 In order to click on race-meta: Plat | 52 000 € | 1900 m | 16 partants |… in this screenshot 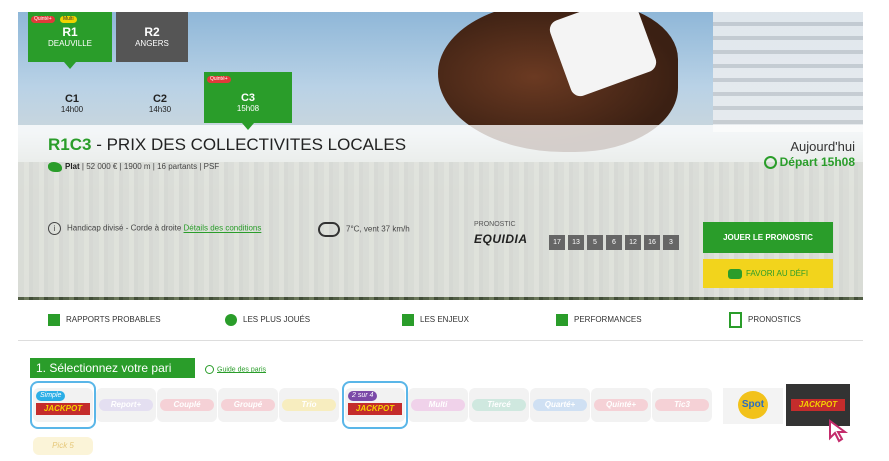, I will do `click(133, 167)`.